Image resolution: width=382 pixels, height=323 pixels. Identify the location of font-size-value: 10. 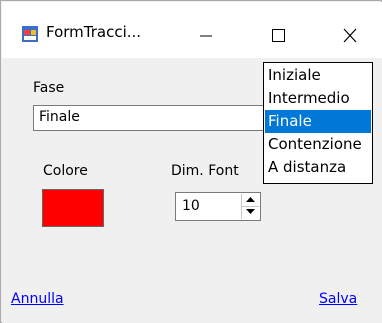
(191, 206).